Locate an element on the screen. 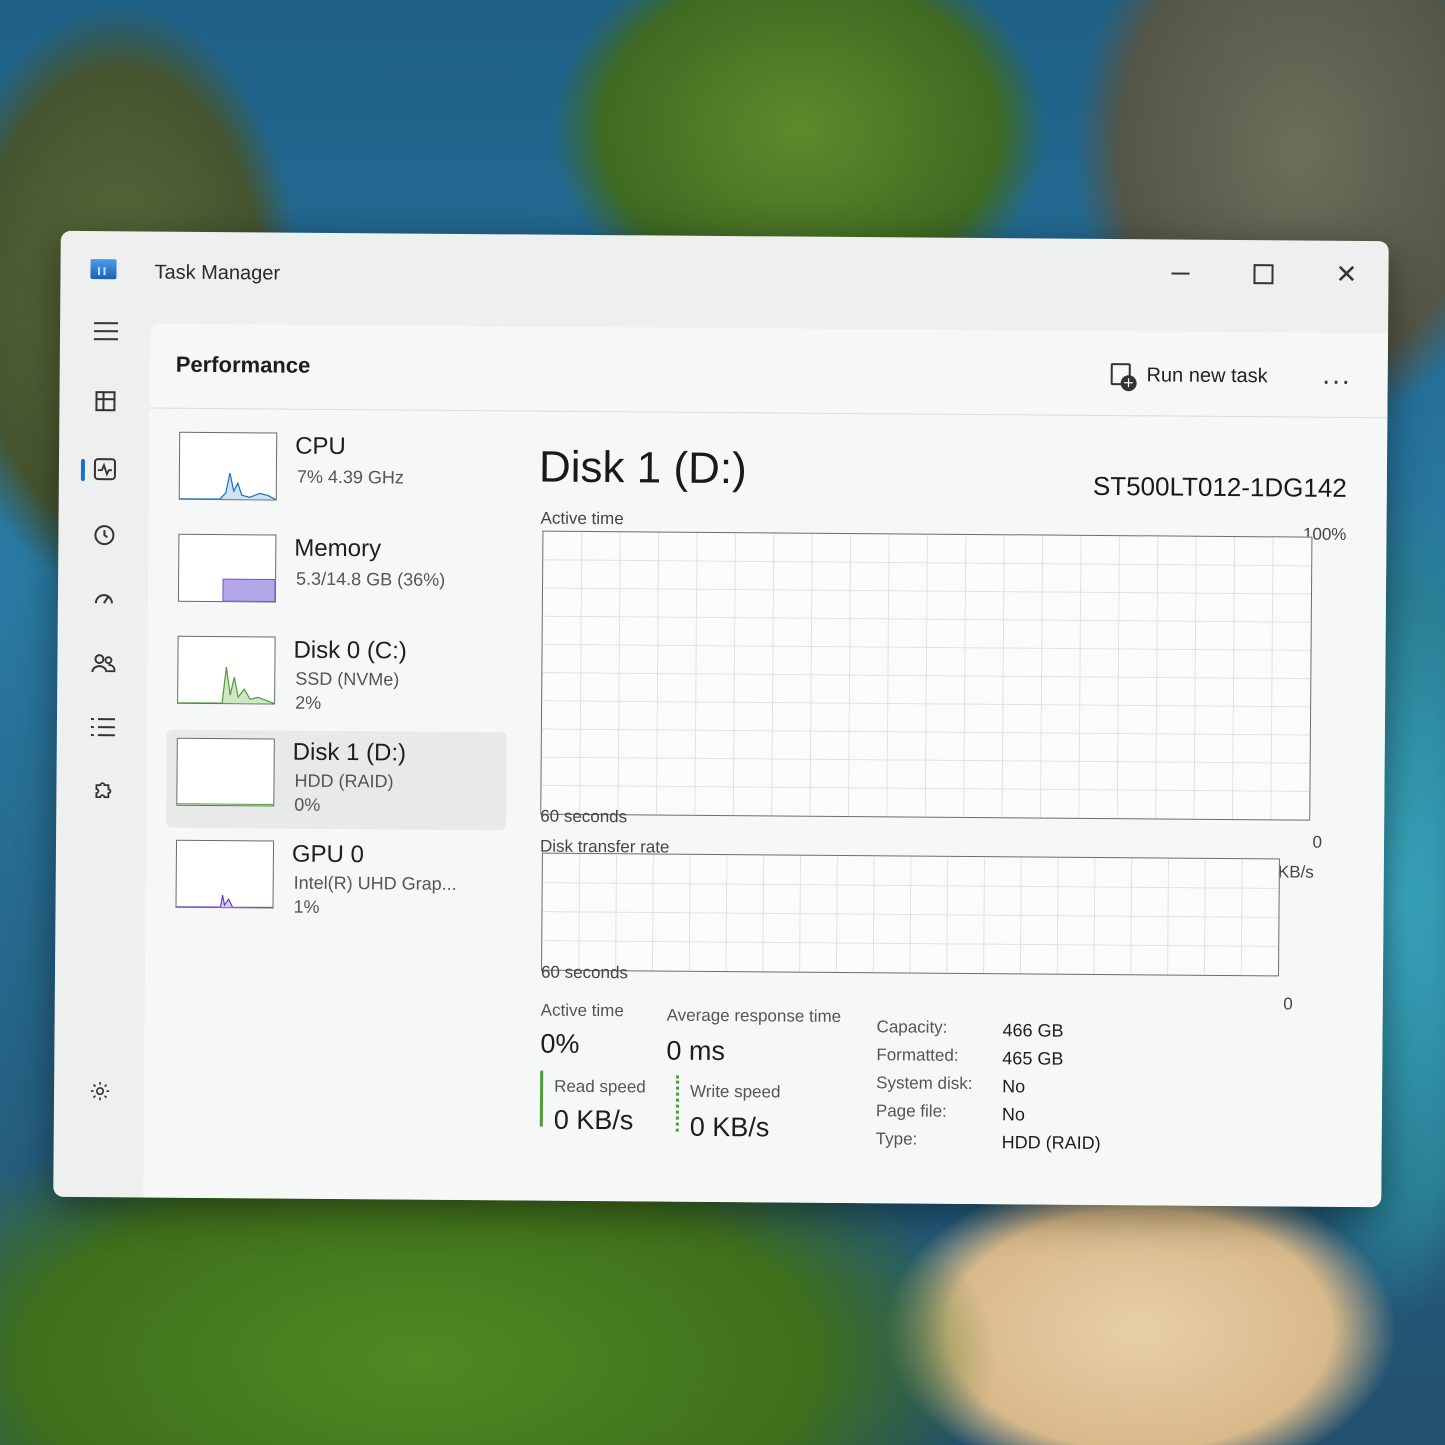 The image size is (1445, 1445). transfer-rate-graph is located at coordinates (910, 914).